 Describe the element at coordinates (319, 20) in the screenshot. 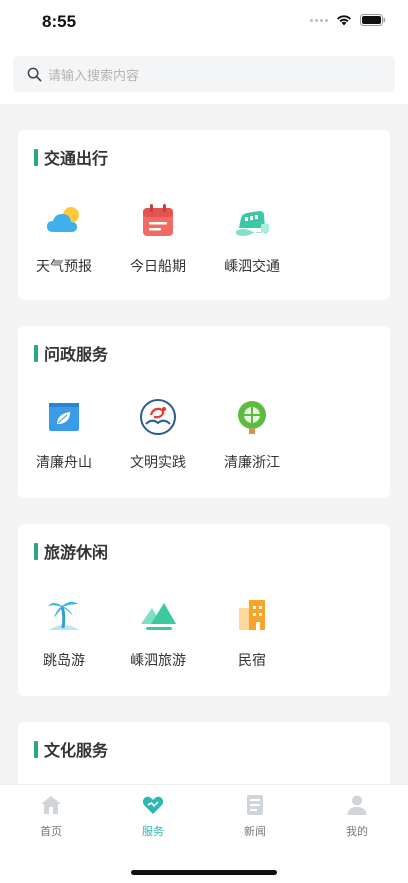

I see `signal-icon` at that location.